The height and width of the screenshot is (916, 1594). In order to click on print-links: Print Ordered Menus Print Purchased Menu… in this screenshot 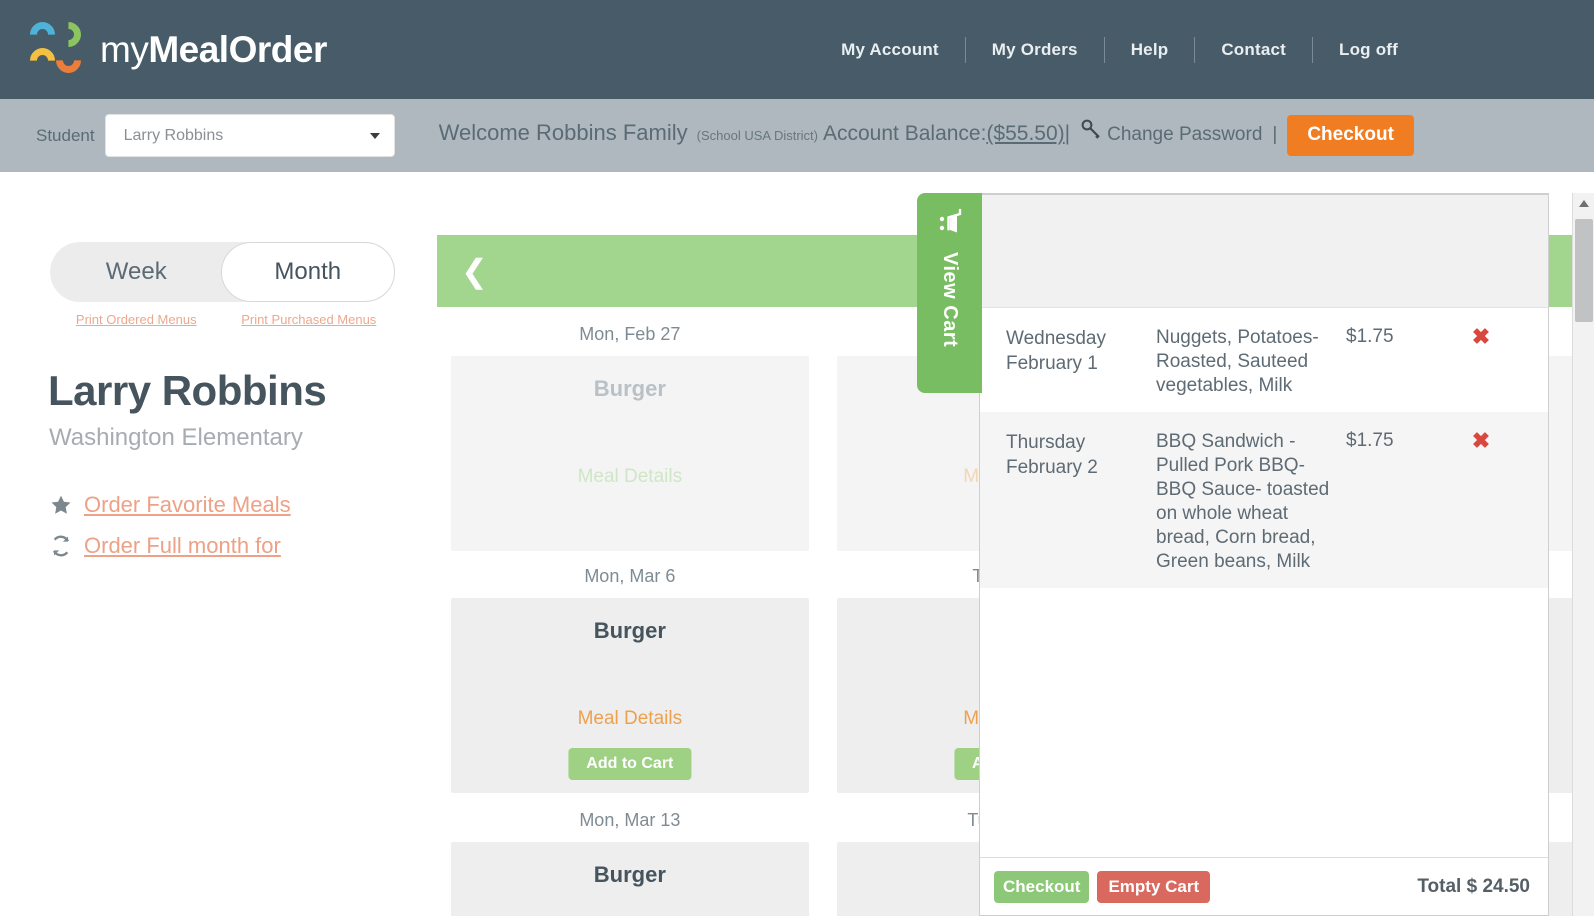, I will do `click(222, 319)`.